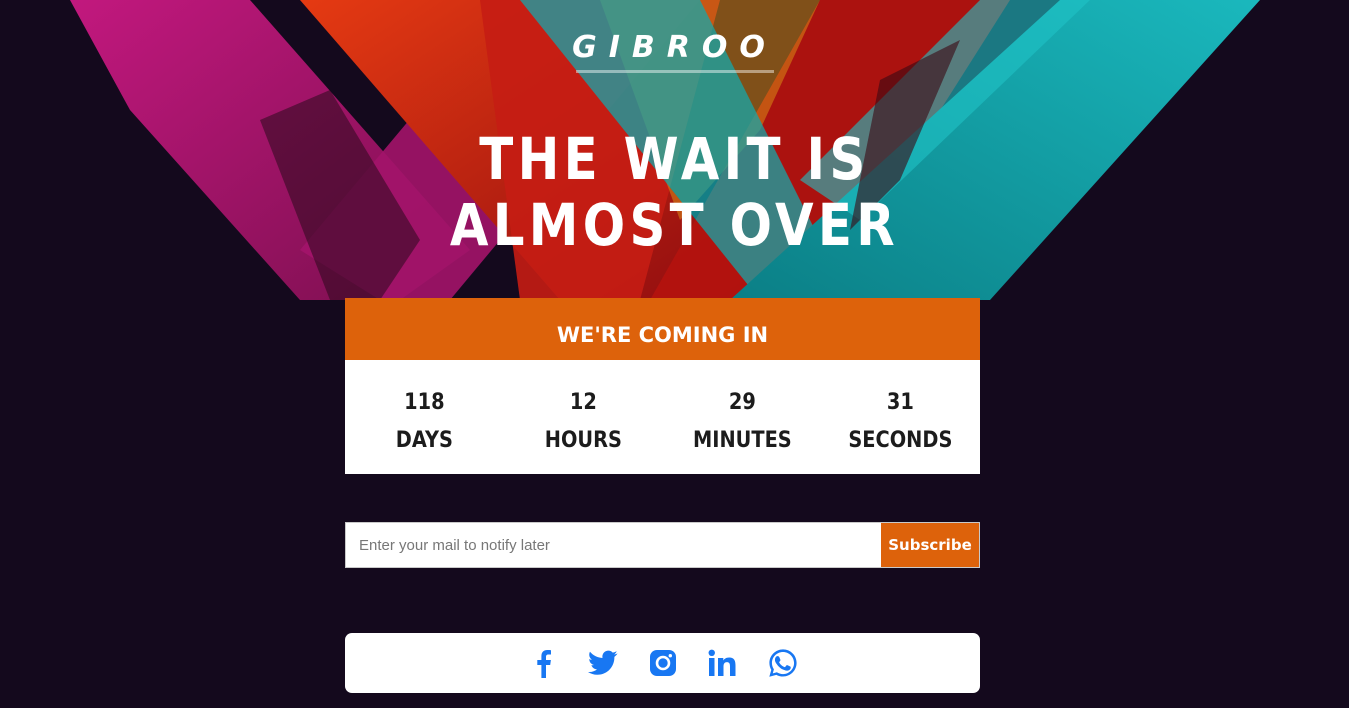 The height and width of the screenshot is (708, 1349). I want to click on countdown-days-label: DAYS, so click(424, 440).